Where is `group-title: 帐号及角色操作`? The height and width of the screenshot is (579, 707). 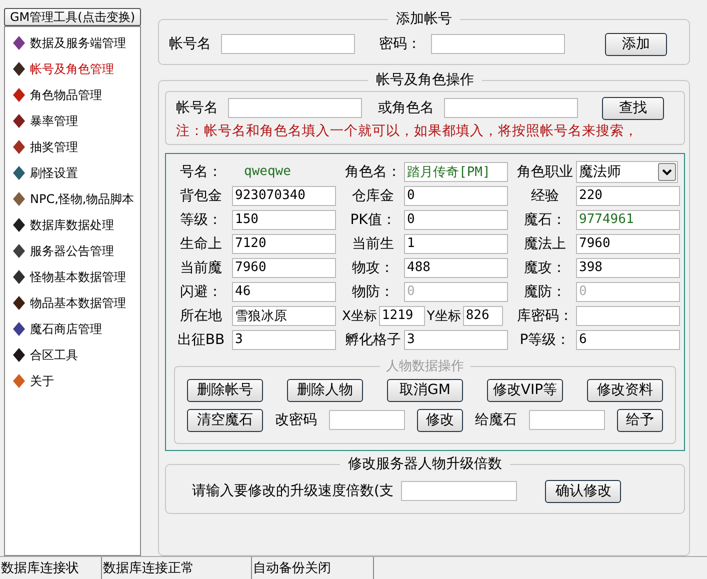 group-title: 帐号及角色操作 is located at coordinates (425, 80).